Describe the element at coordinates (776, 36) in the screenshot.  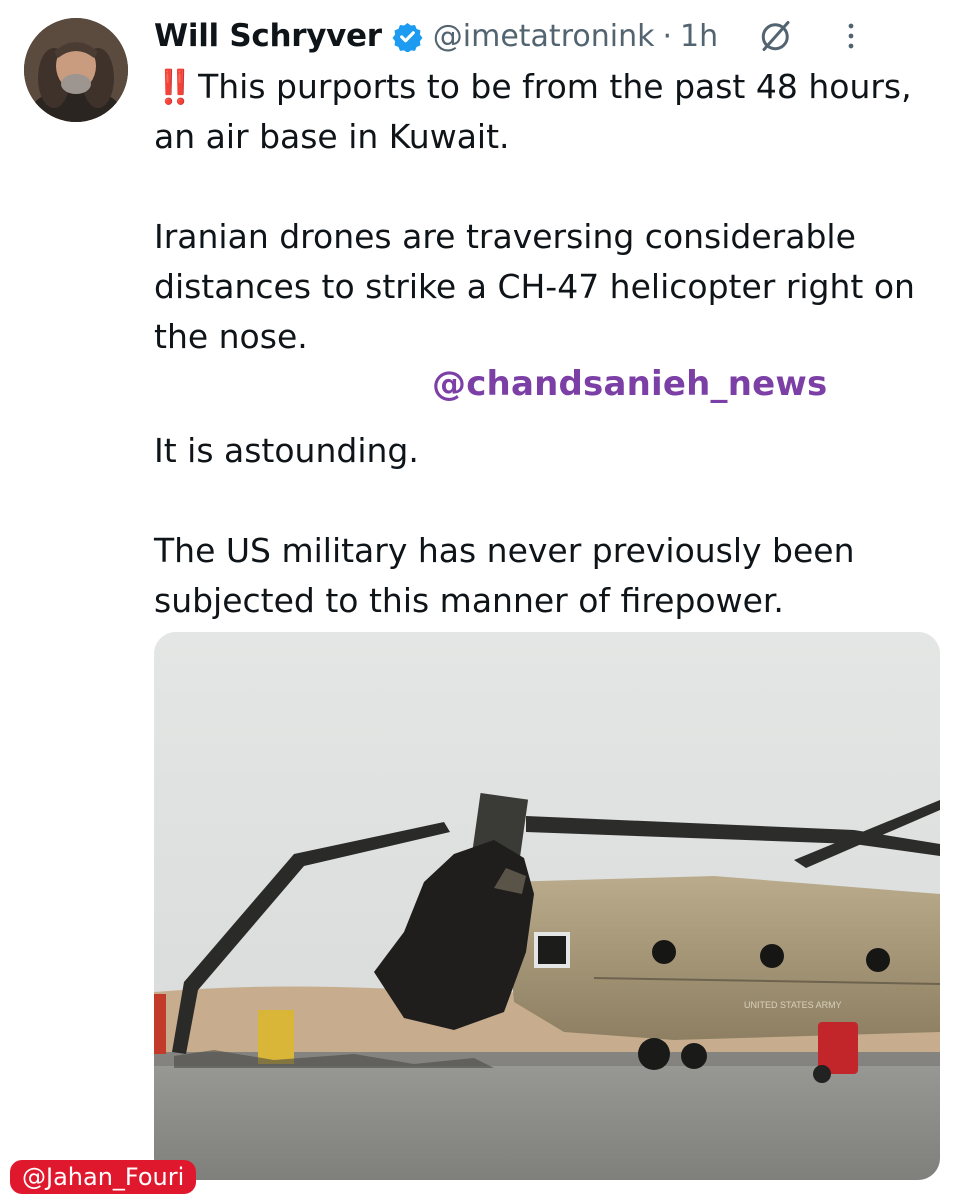
I see `grok-icon` at that location.